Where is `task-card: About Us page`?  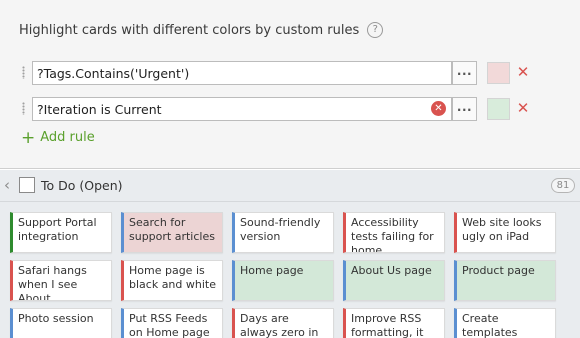
task-card: About Us page is located at coordinates (394, 280).